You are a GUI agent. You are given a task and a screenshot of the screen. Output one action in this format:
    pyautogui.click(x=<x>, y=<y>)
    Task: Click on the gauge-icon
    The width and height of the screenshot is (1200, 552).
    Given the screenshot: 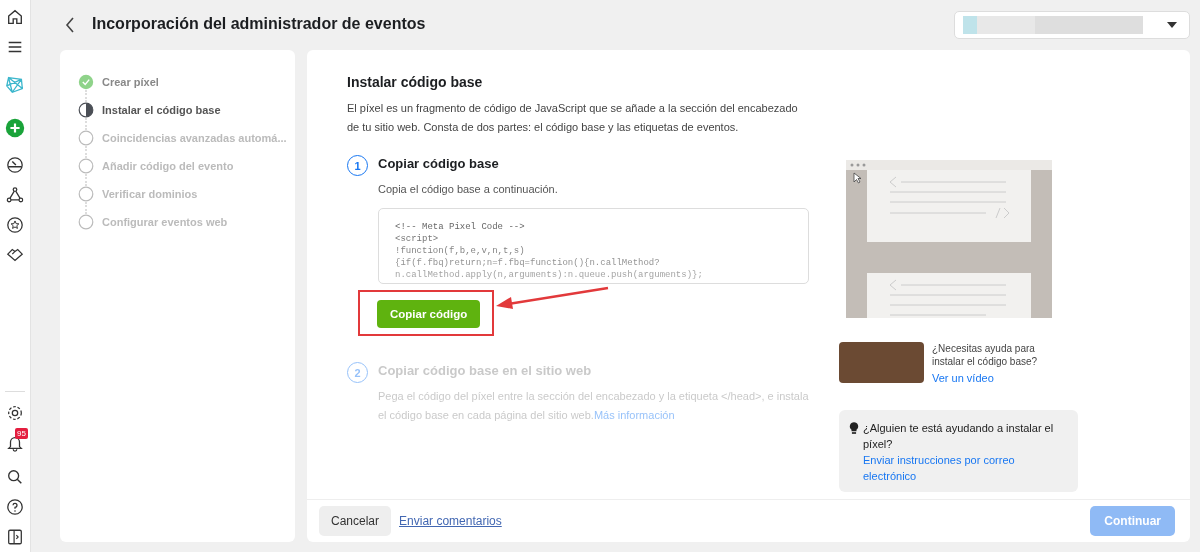 What is the action you would take?
    pyautogui.click(x=15, y=165)
    